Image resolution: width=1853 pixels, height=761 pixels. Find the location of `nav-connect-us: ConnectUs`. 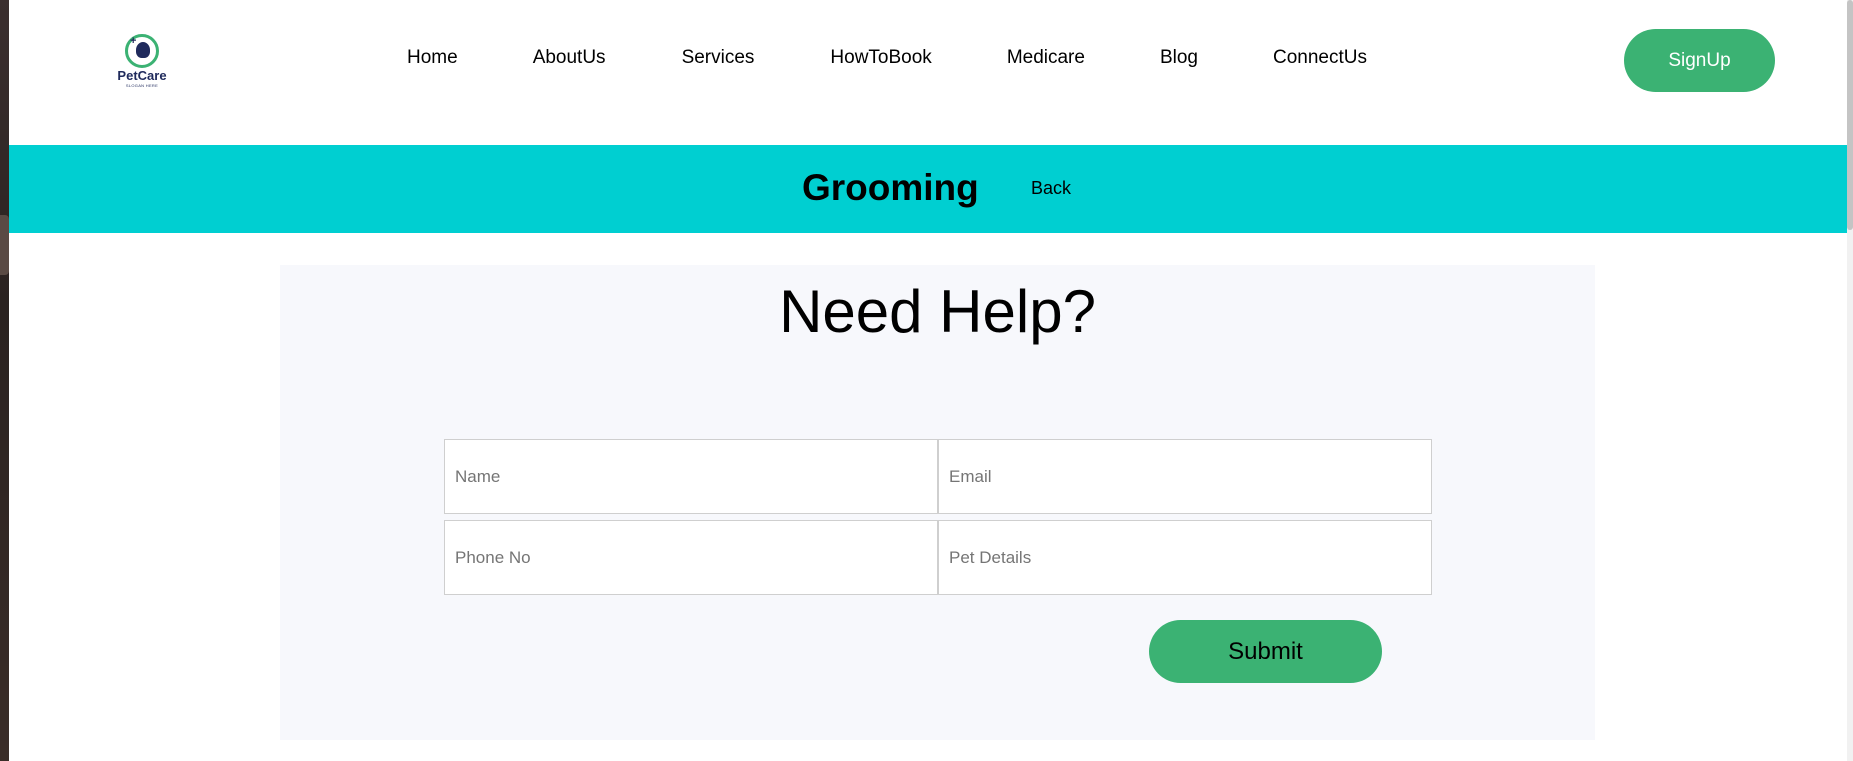

nav-connect-us: ConnectUs is located at coordinates (1320, 58).